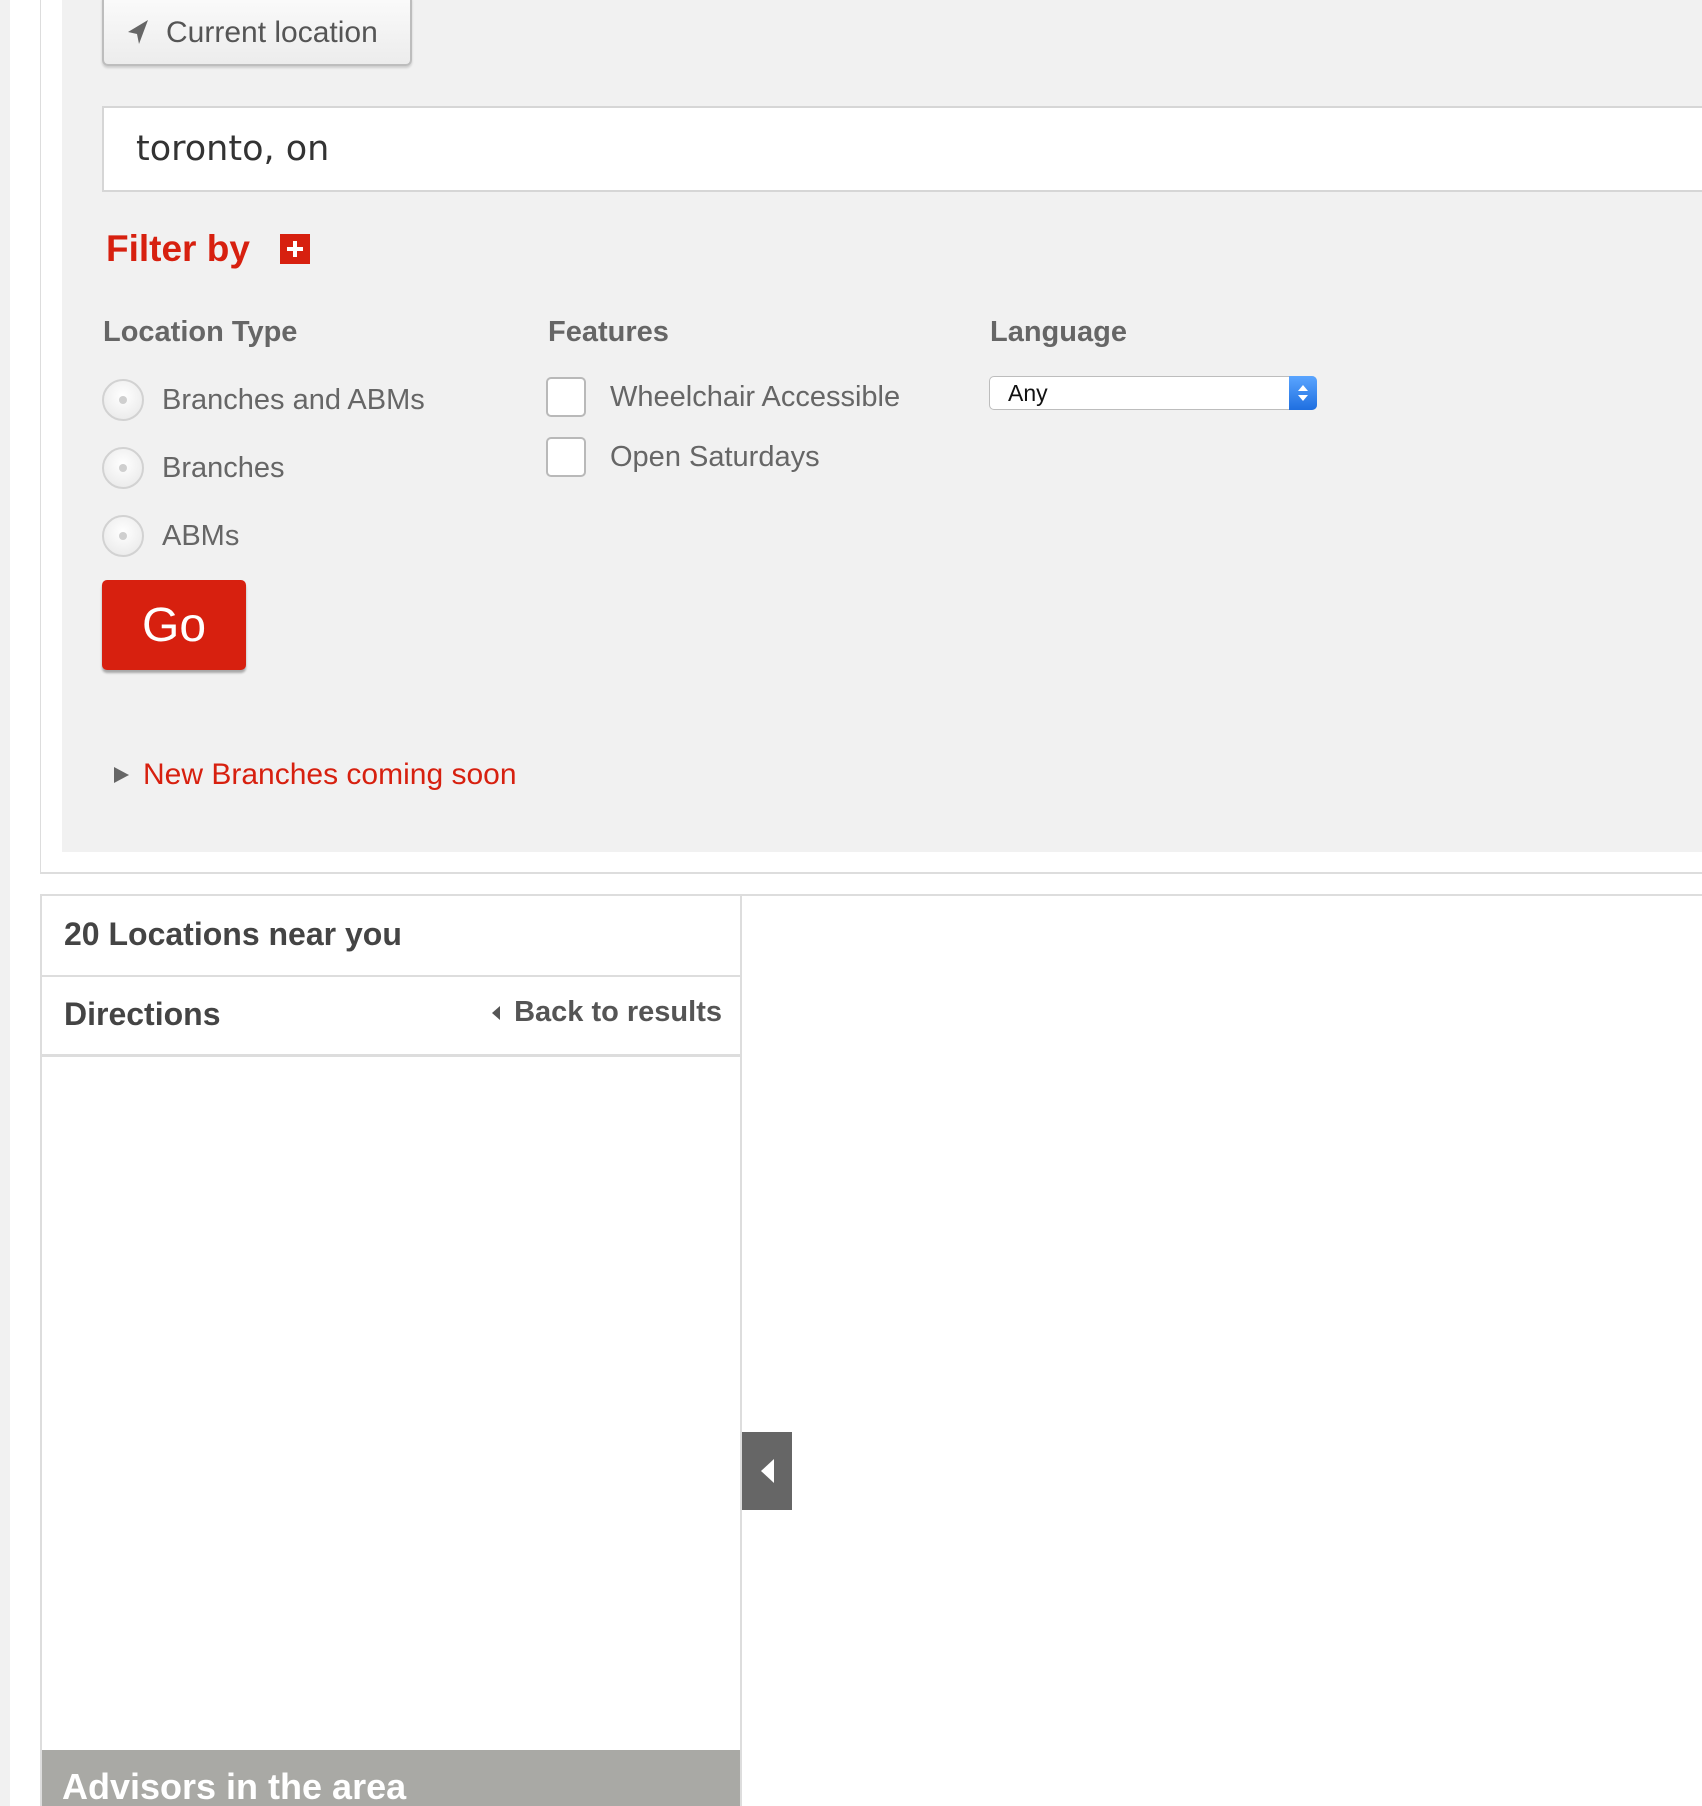 This screenshot has width=1702, height=1806. Describe the element at coordinates (201, 535) in the screenshot. I see `radio-label: ABMs` at that location.